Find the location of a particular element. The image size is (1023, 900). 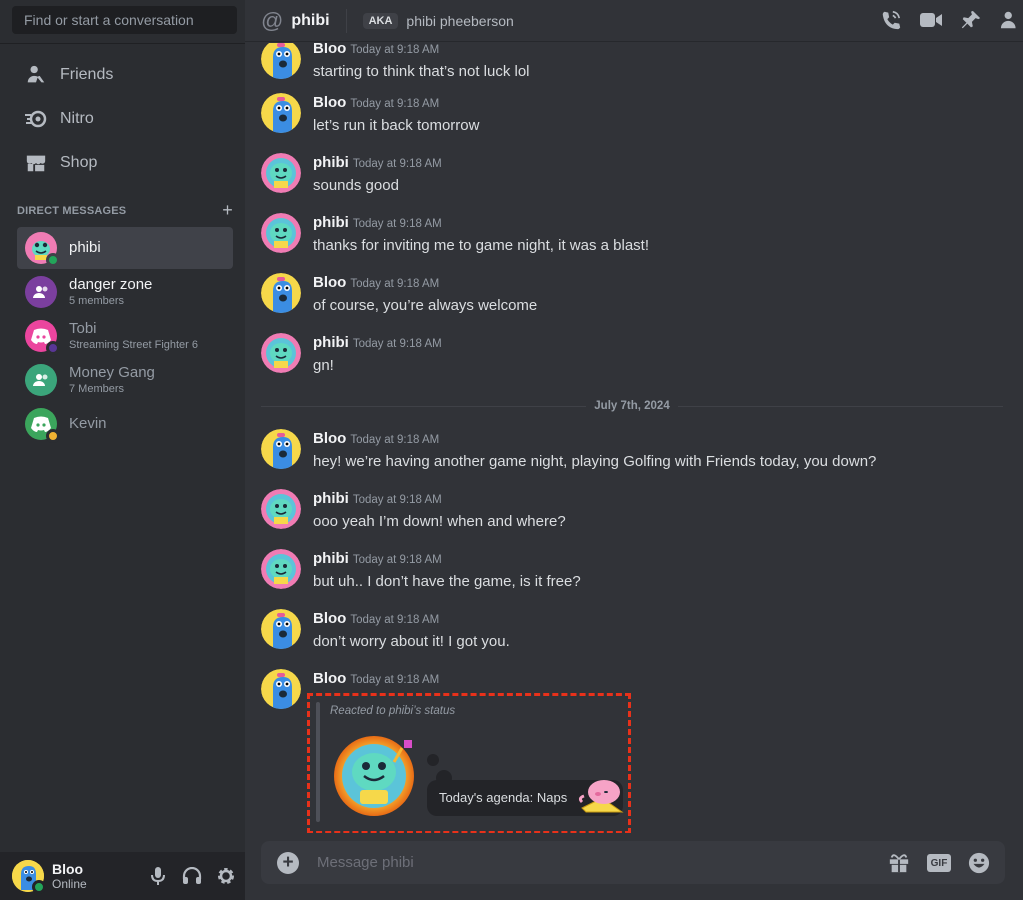

voice-call-icon is located at coordinates (891, 20).